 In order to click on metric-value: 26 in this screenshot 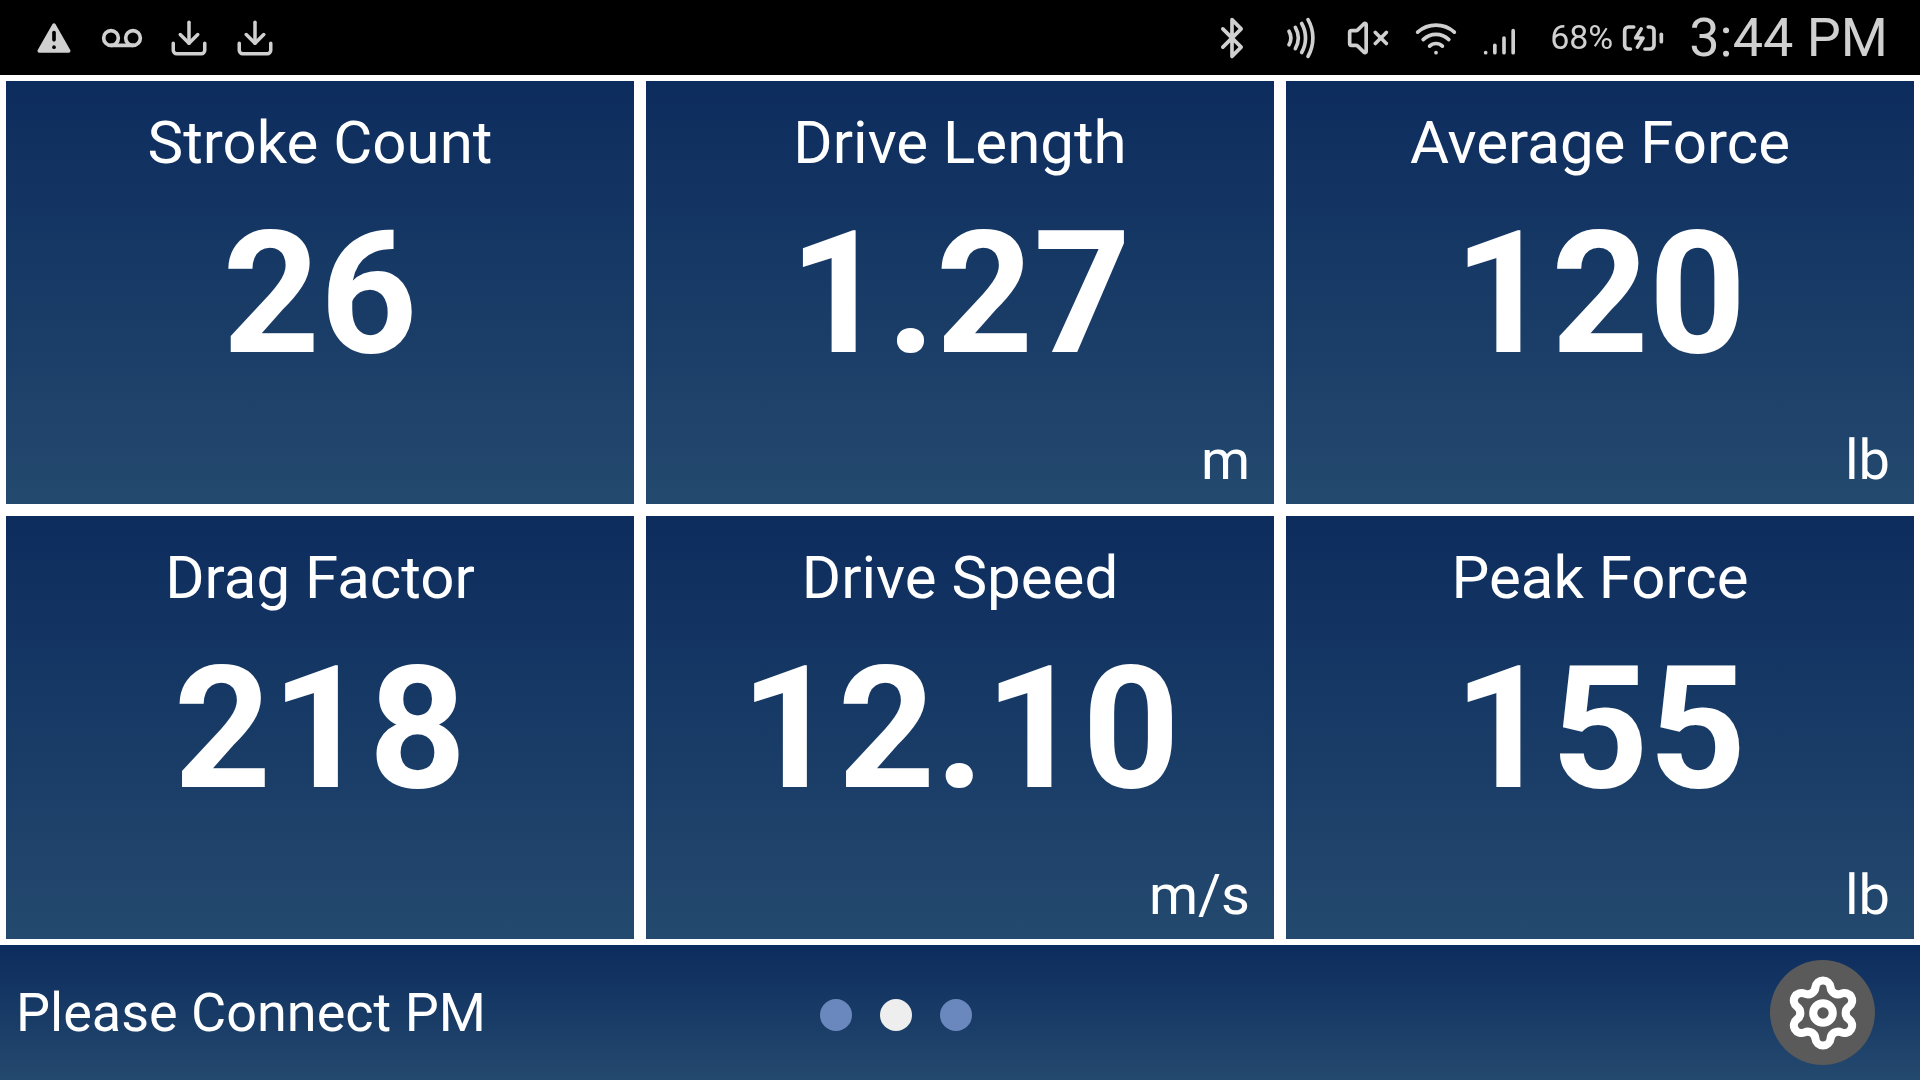, I will do `click(320, 294)`.